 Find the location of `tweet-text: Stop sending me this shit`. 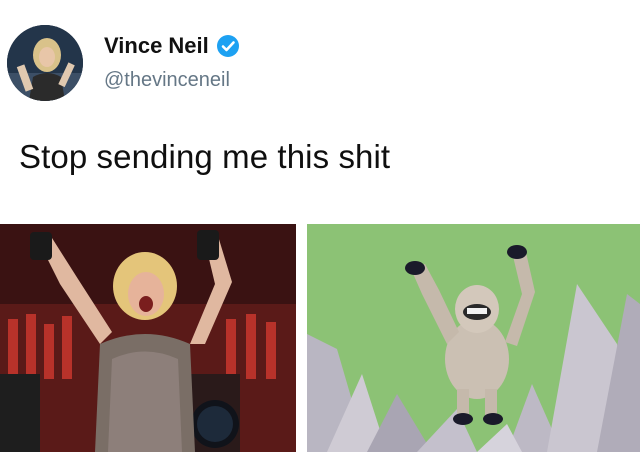

tweet-text: Stop sending me this shit is located at coordinates (205, 156).